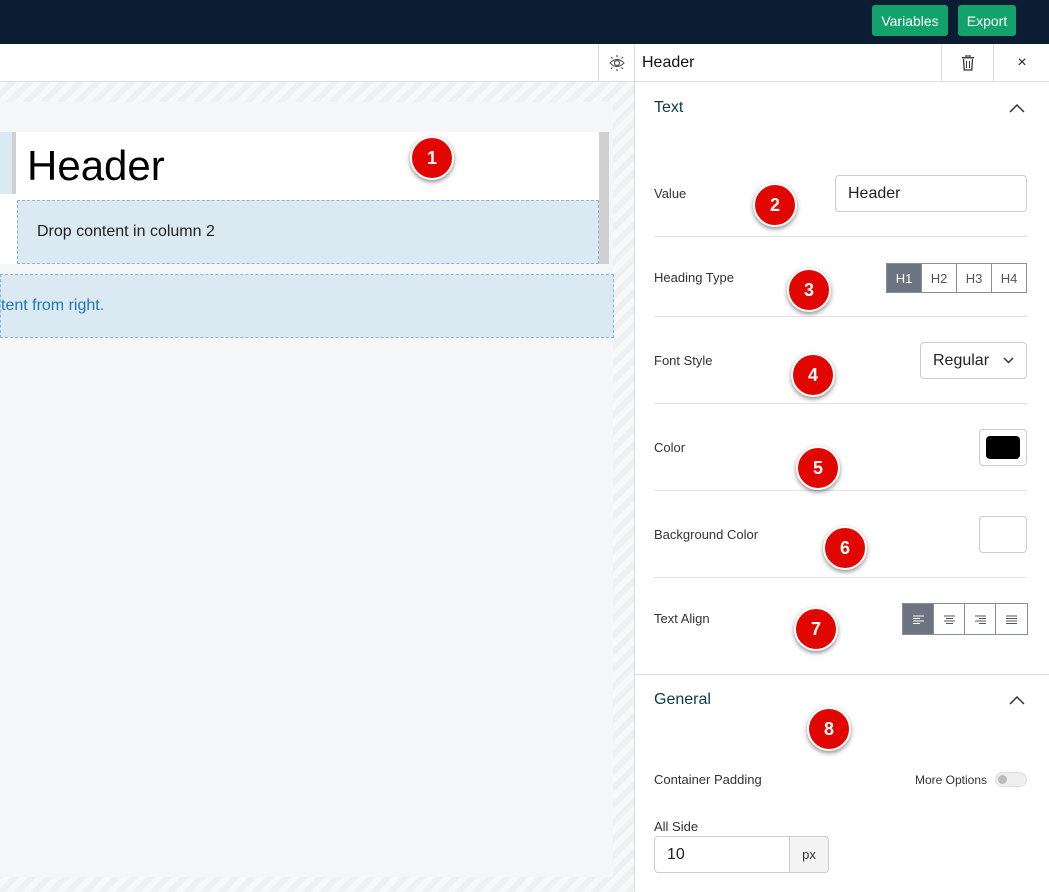  I want to click on canvas-toolbar, so click(317, 63).